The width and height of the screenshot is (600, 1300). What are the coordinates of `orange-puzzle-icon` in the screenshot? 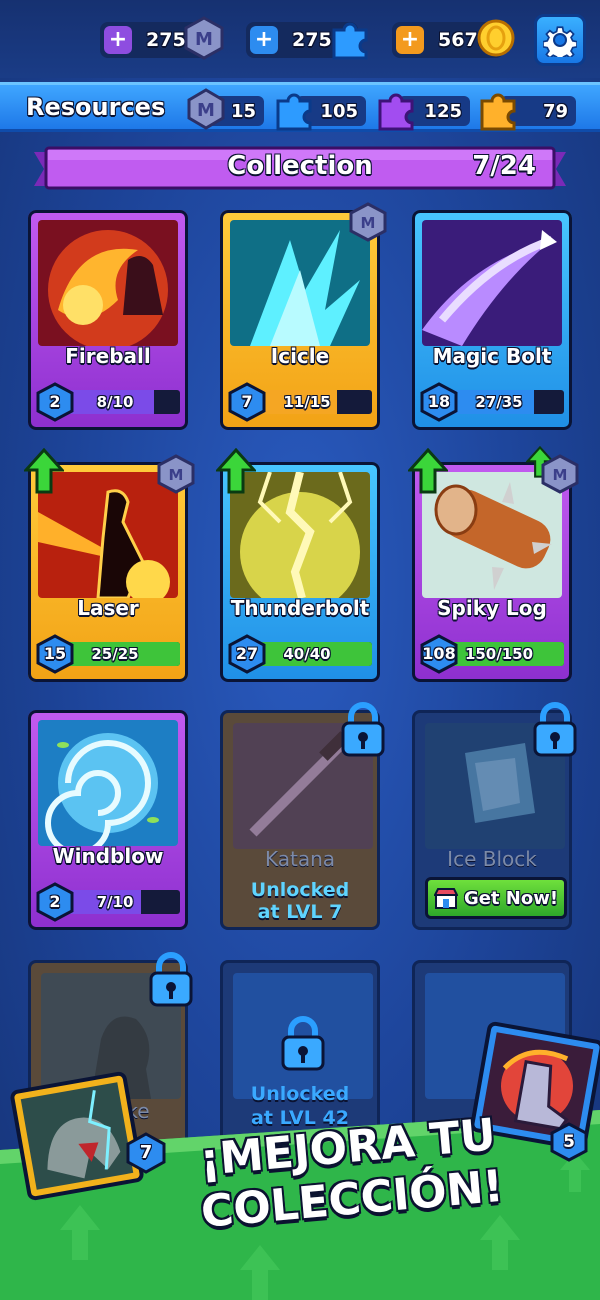 It's located at (498, 112).